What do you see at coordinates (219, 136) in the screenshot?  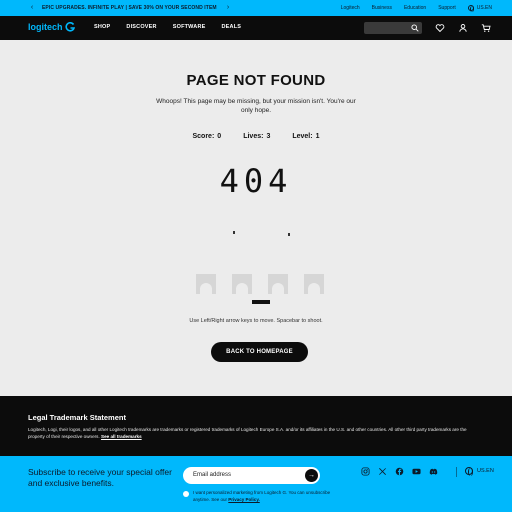 I see `score-value: 0` at bounding box center [219, 136].